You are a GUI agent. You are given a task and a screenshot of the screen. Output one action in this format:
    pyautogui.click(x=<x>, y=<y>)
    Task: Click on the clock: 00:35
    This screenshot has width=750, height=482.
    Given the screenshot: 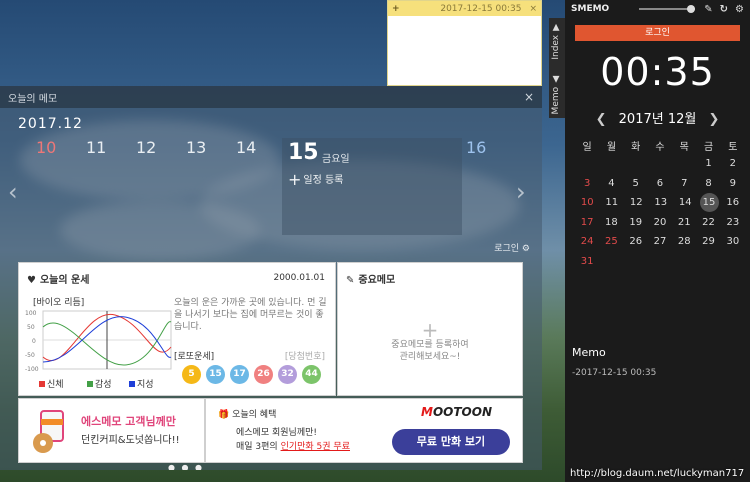 What is the action you would take?
    pyautogui.click(x=657, y=72)
    